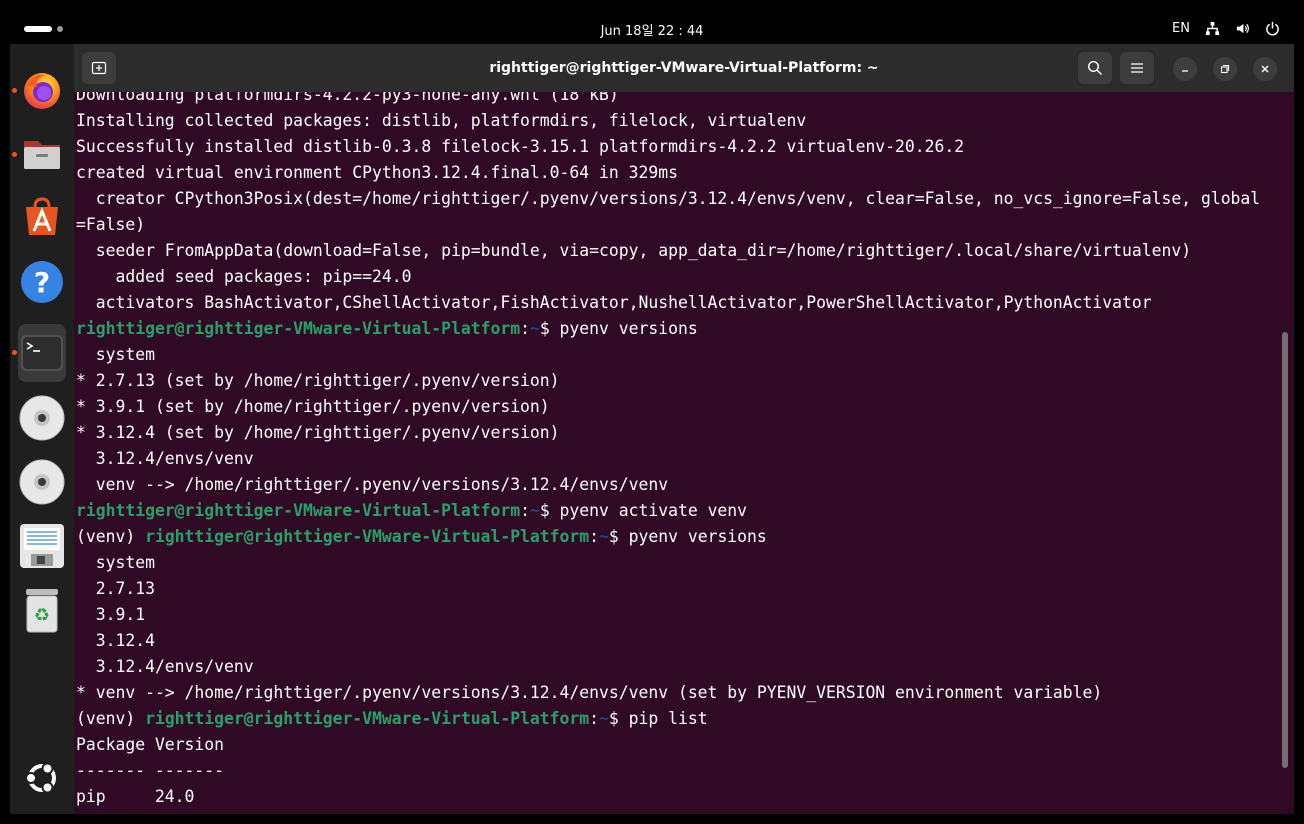 The image size is (1304, 824). I want to click on app-center-icon, so click(42, 216).